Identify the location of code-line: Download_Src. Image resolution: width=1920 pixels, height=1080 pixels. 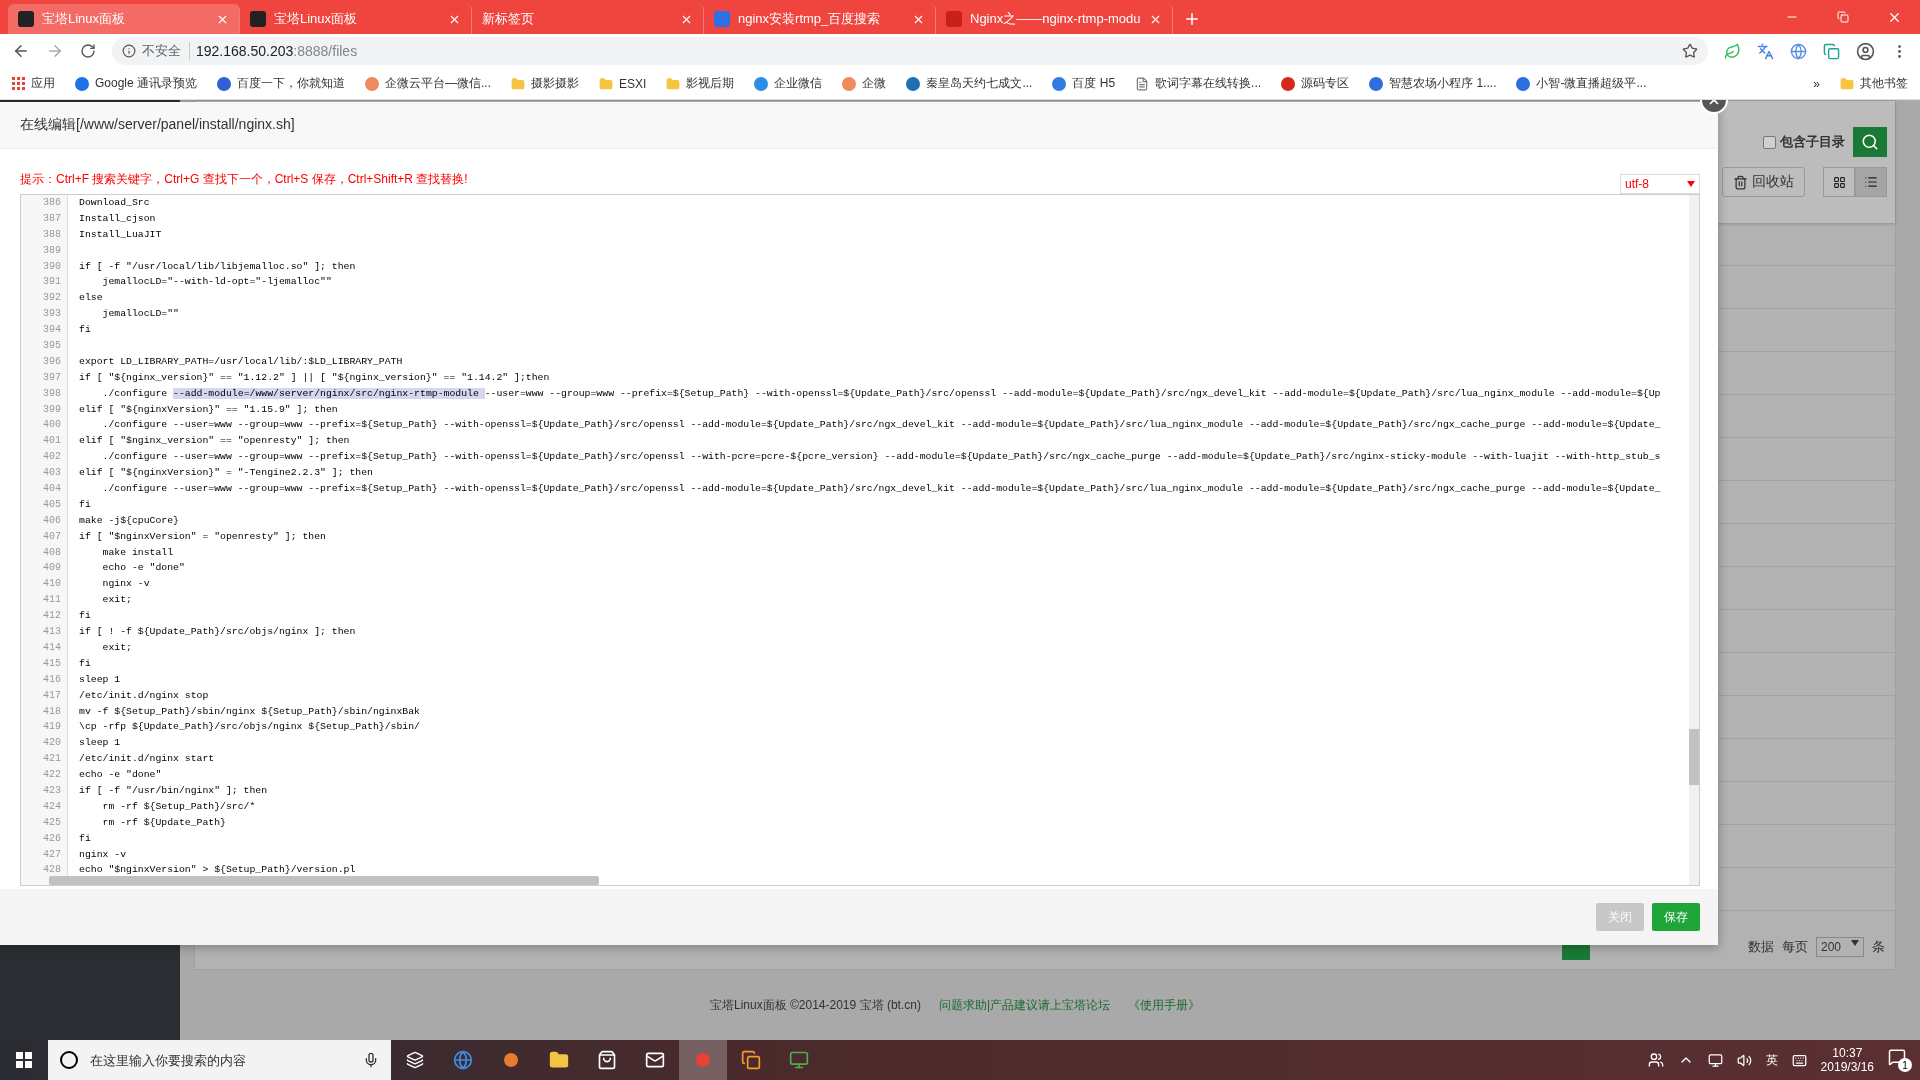
(115, 203).